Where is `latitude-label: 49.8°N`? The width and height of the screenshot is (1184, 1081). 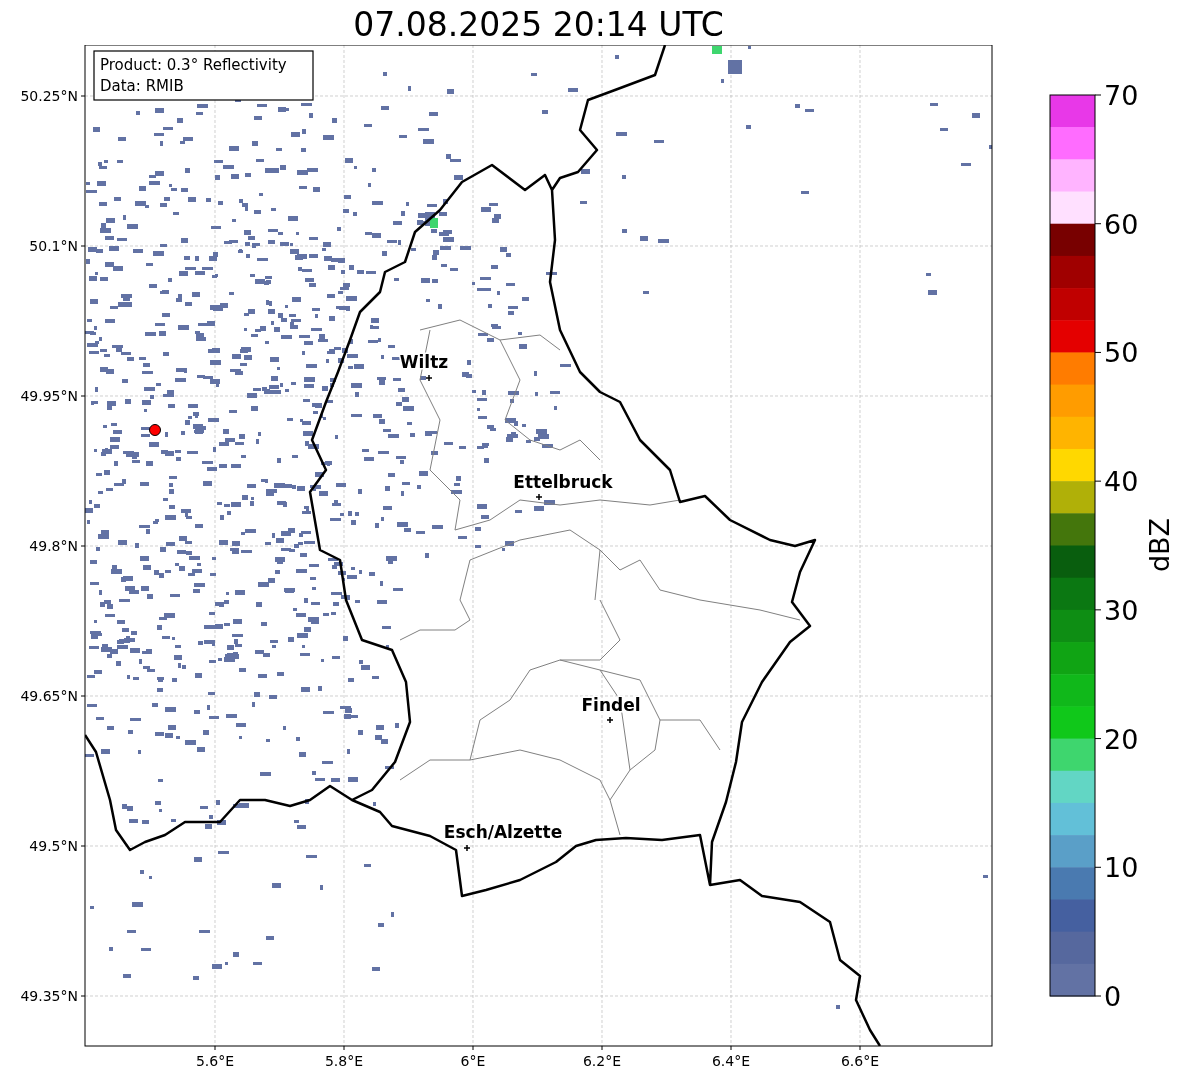 latitude-label: 49.8°N is located at coordinates (53, 546).